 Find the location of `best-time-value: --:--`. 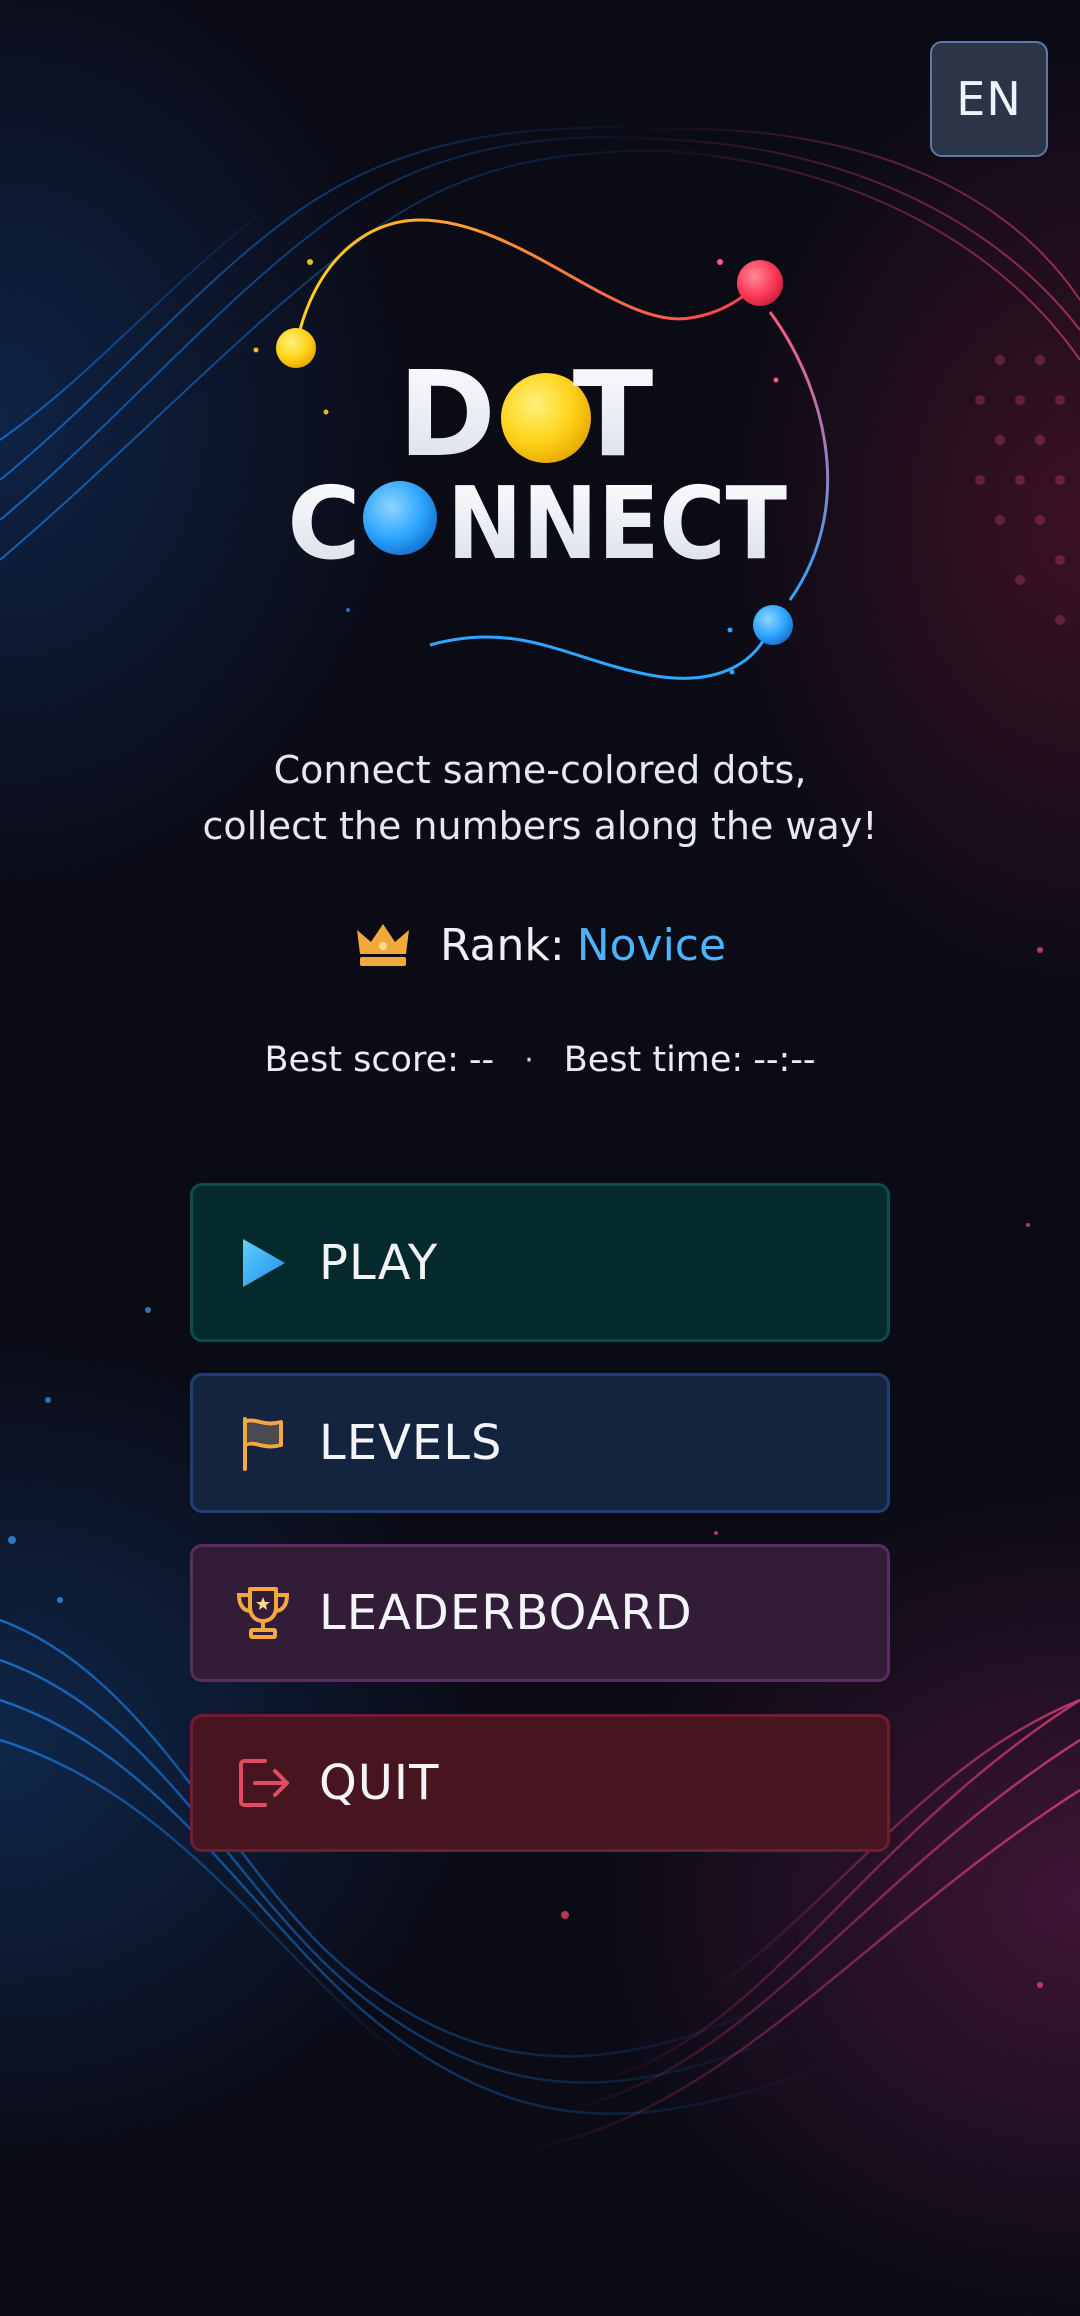

best-time-value: --:-- is located at coordinates (784, 1060).